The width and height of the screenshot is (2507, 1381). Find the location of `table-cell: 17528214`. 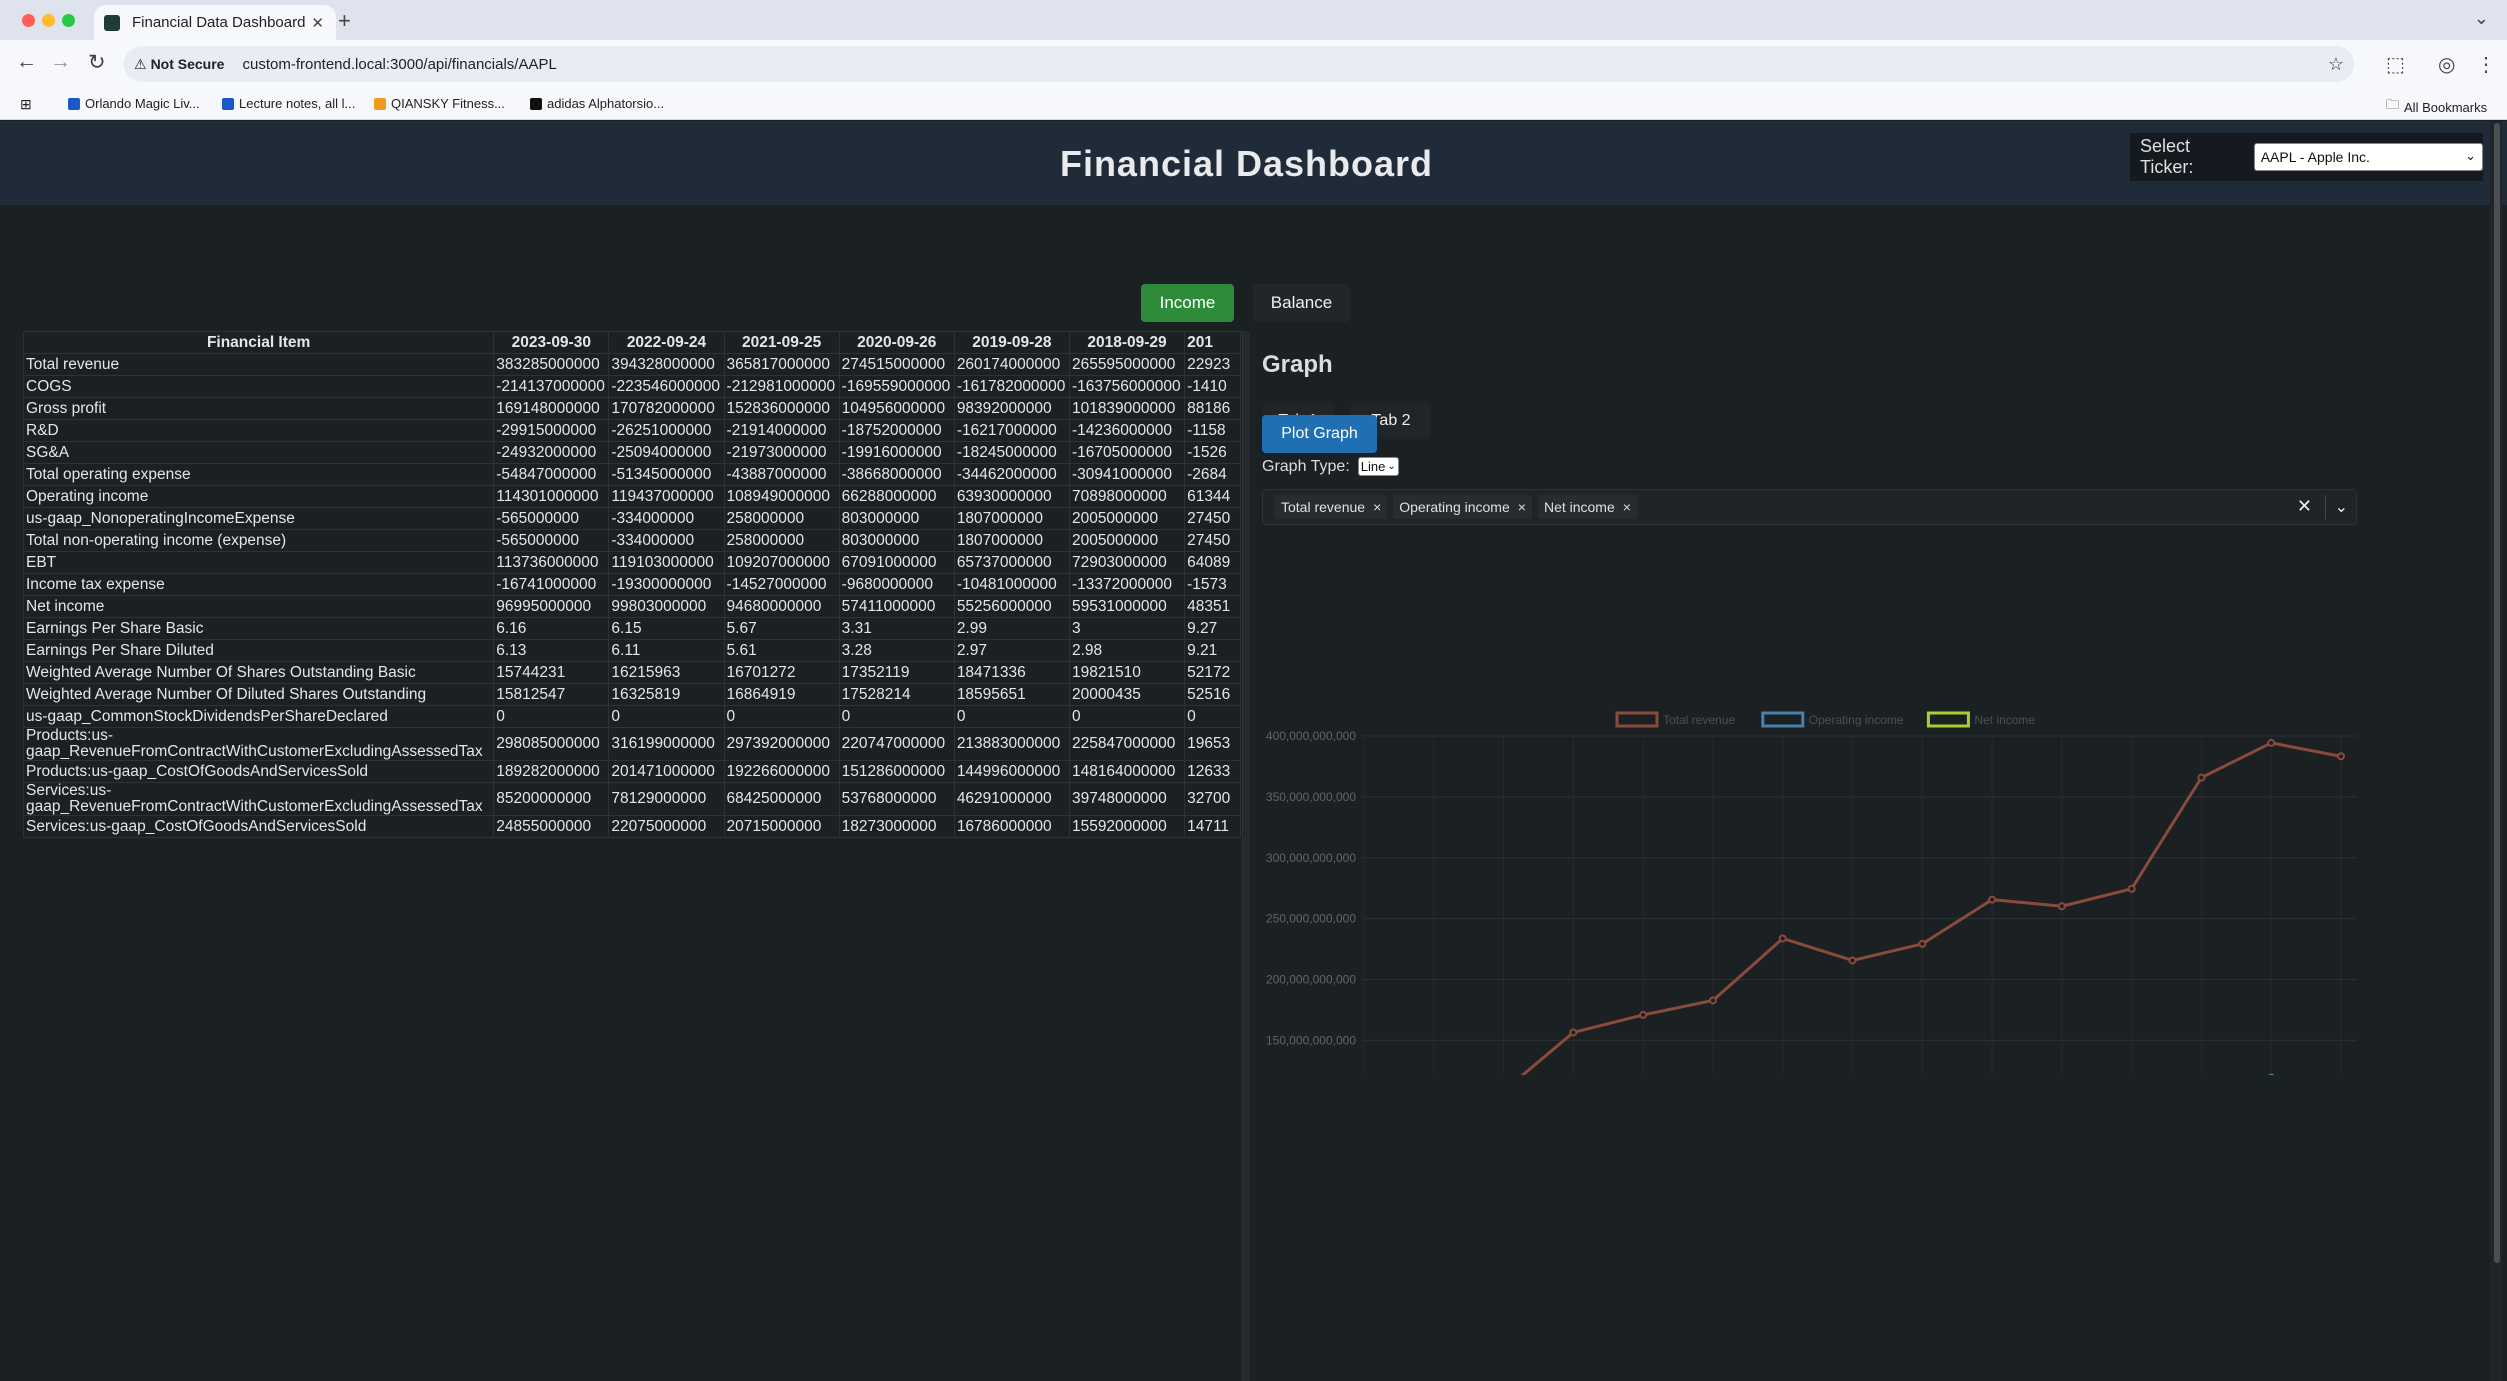

table-cell: 17528214 is located at coordinates (896, 694).